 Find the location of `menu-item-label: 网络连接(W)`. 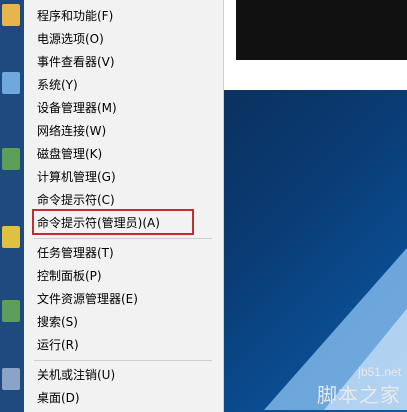

menu-item-label: 网络连接(W) is located at coordinates (72, 131).